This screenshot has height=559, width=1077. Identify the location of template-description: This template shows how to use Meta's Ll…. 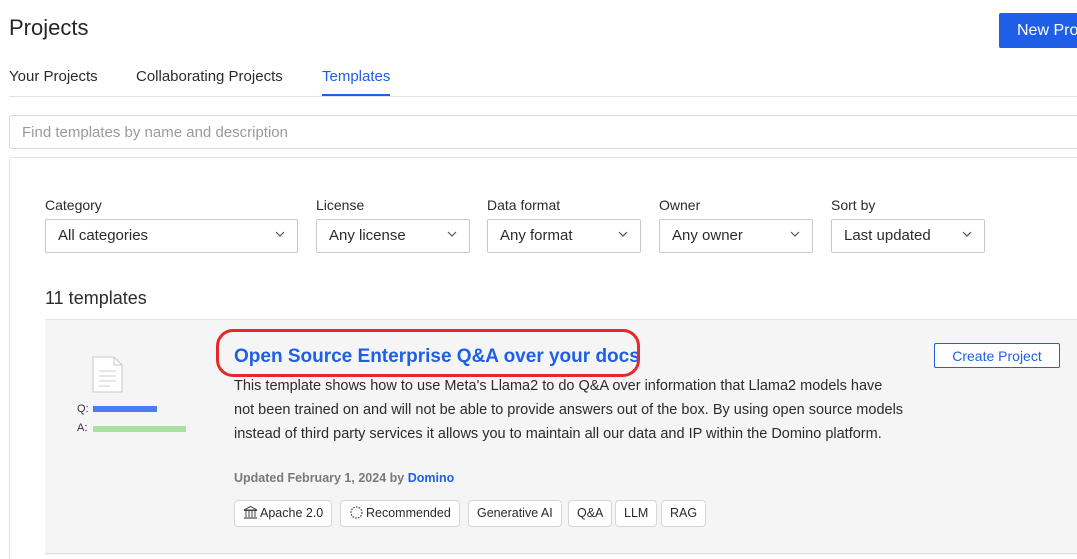
(569, 410).